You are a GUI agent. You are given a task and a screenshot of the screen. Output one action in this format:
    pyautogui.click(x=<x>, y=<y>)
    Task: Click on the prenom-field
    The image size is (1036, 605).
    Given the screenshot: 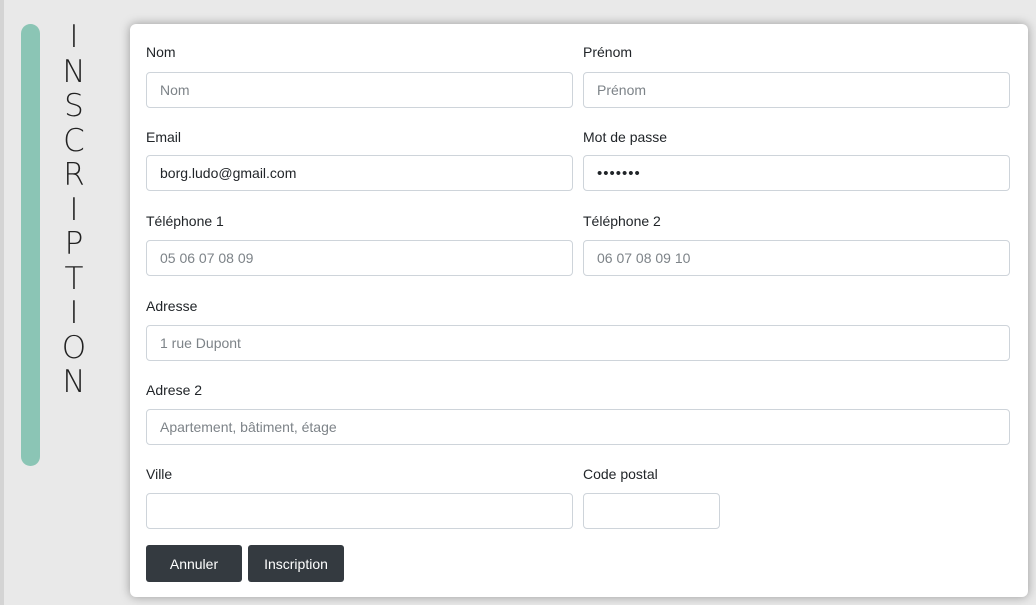 What is the action you would take?
    pyautogui.click(x=796, y=90)
    